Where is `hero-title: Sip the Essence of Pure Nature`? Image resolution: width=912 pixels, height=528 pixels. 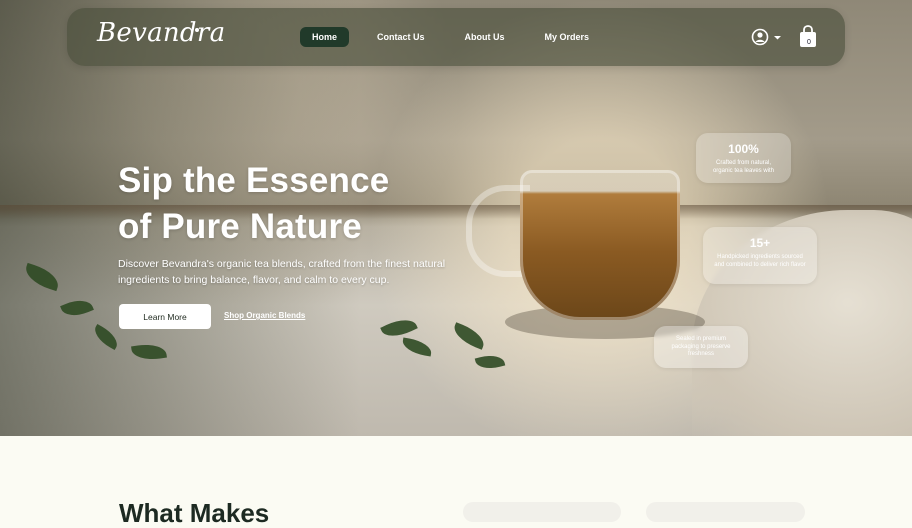
hero-title: Sip the Essence of Pure Nature is located at coordinates (298, 204).